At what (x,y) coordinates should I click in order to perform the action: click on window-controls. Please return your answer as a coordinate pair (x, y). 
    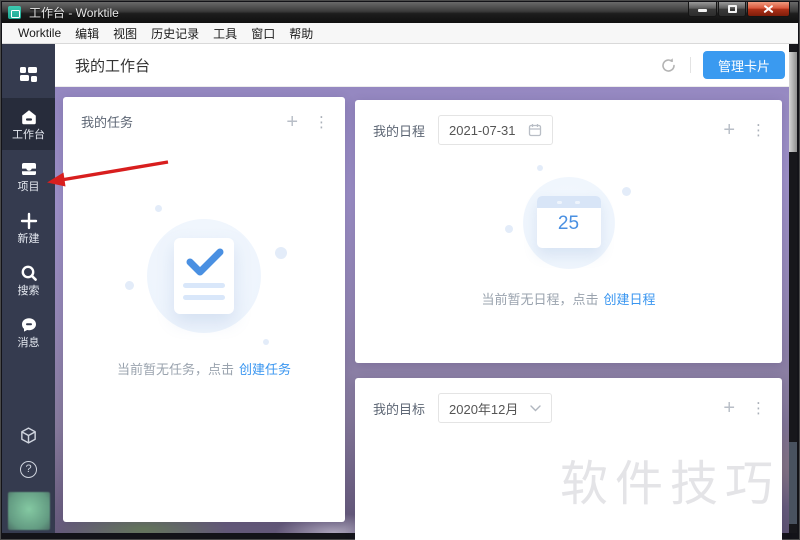
    Looking at the image, I should click on (738, 9).